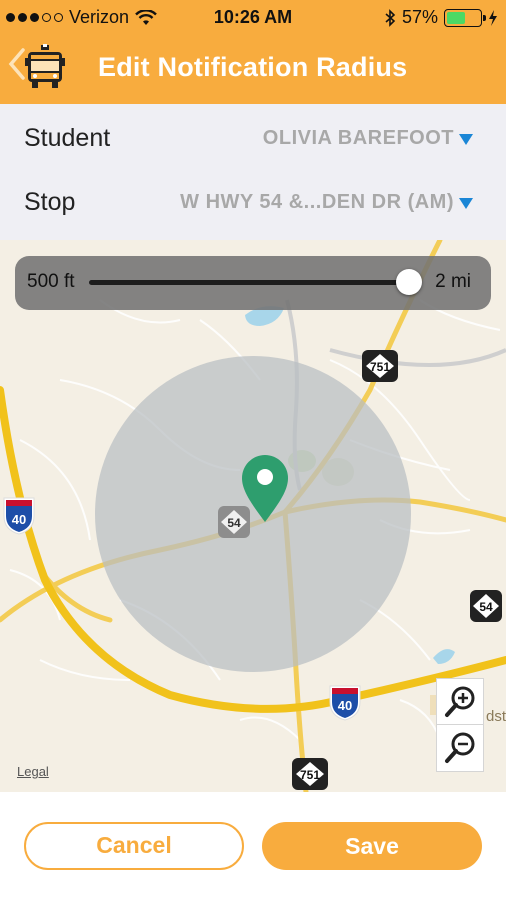 This screenshot has height=900, width=506. What do you see at coordinates (496, 716) in the screenshot?
I see `place-label: dst` at bounding box center [496, 716].